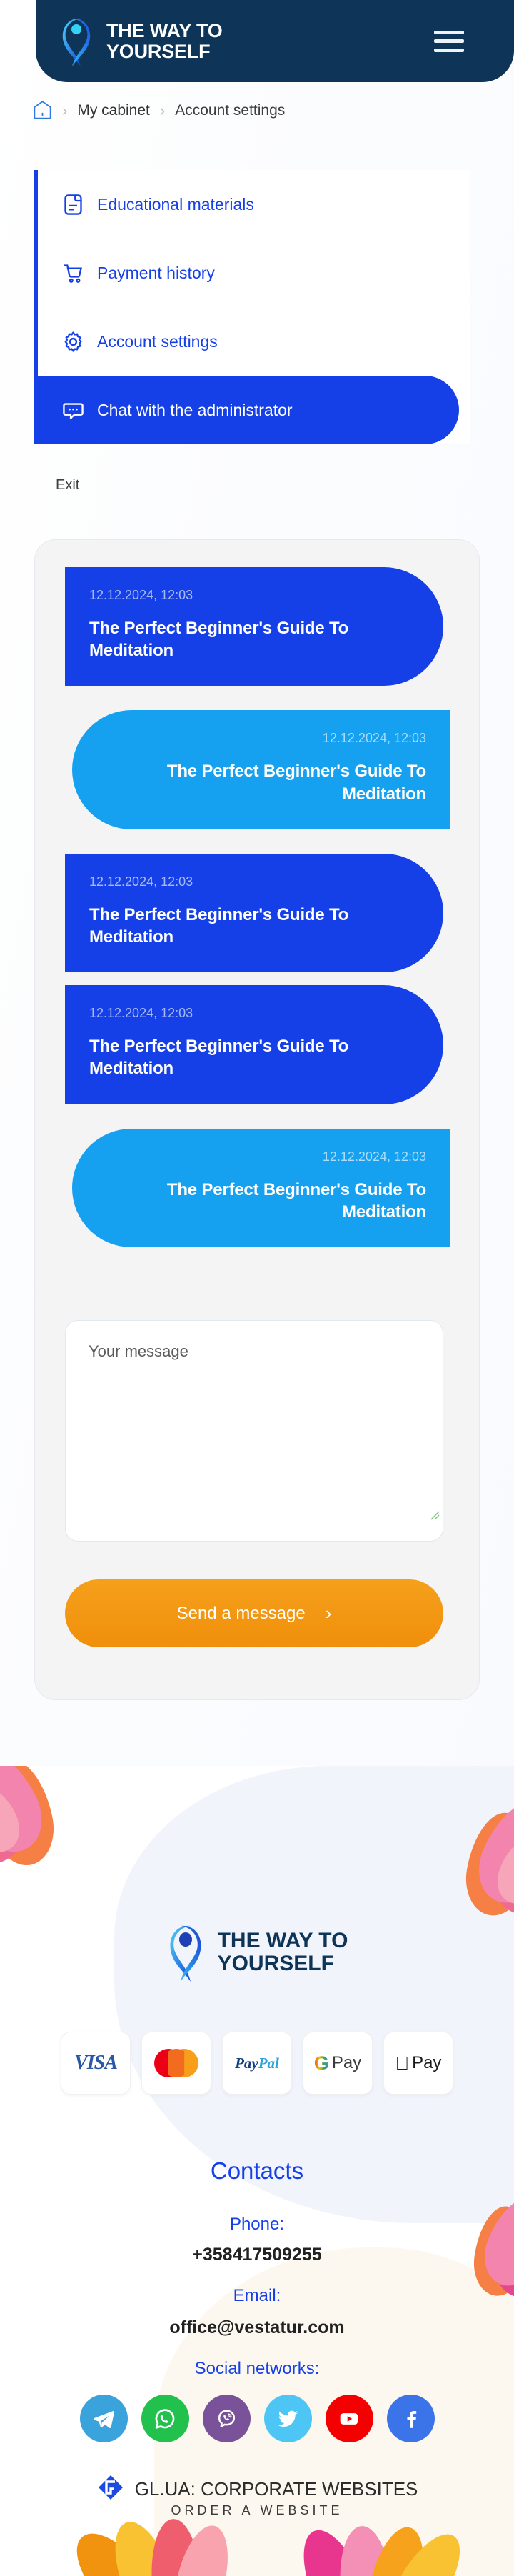 This screenshot has width=514, height=2576. Describe the element at coordinates (73, 273) in the screenshot. I see `cart-icon` at that location.